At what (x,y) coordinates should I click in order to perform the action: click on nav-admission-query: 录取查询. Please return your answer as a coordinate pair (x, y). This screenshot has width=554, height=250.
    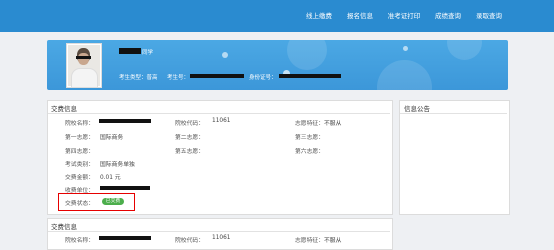
    Looking at the image, I should click on (489, 16).